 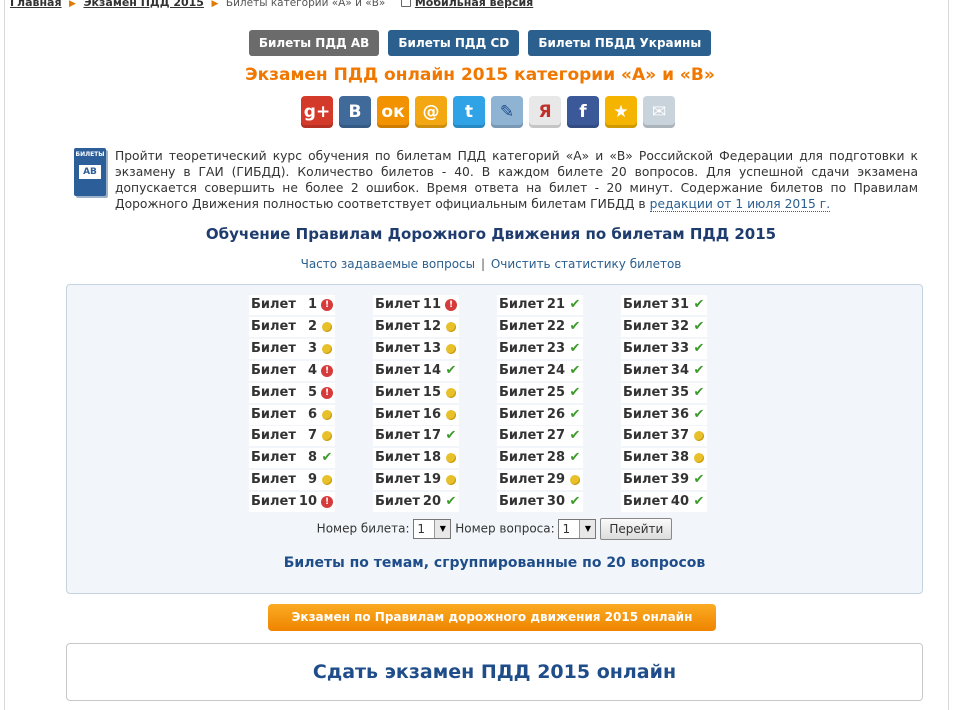 I want to click on ticket-number-select: 1 ▼, so click(x=432, y=529).